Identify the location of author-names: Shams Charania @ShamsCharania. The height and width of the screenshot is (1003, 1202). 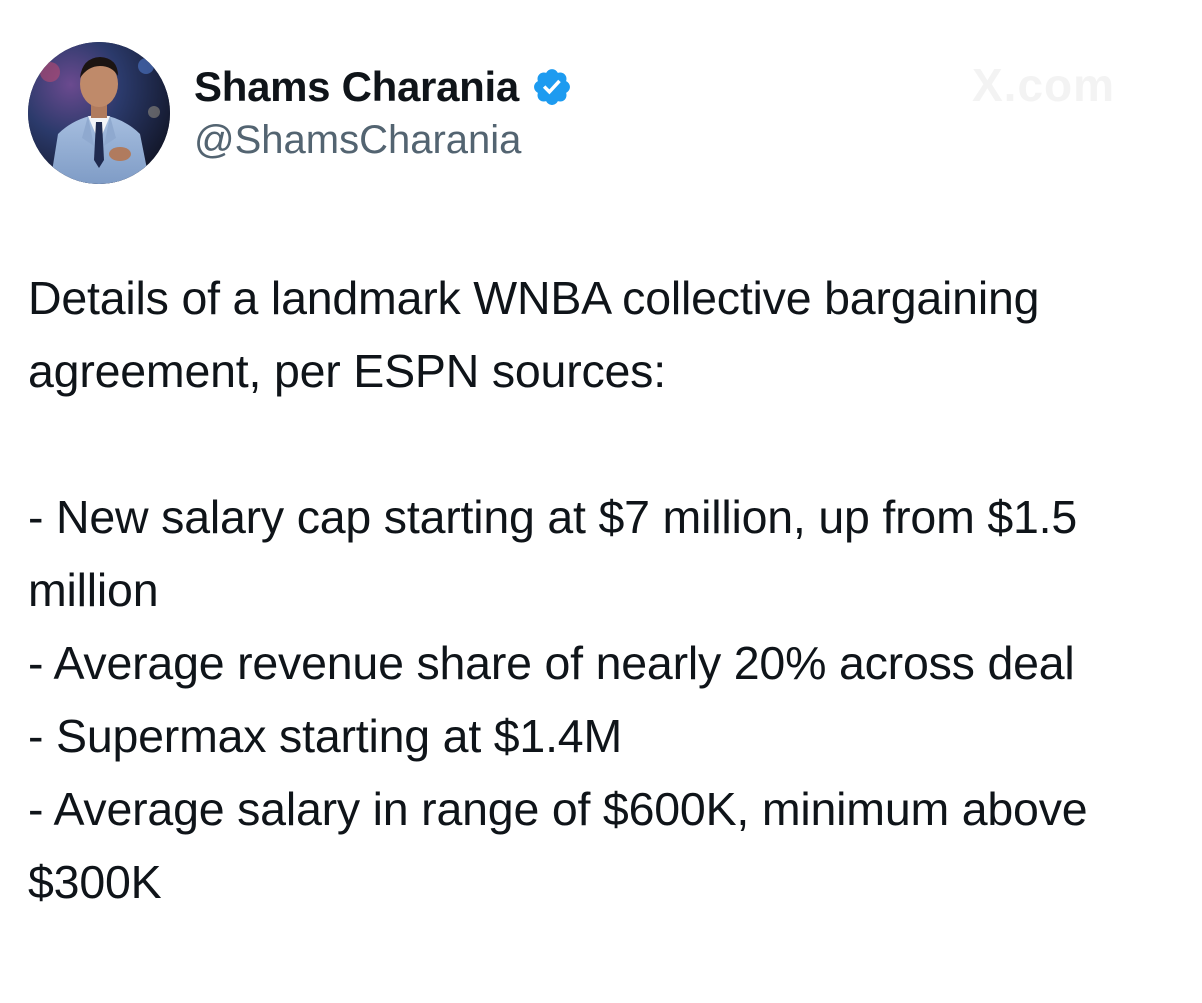
(383, 113).